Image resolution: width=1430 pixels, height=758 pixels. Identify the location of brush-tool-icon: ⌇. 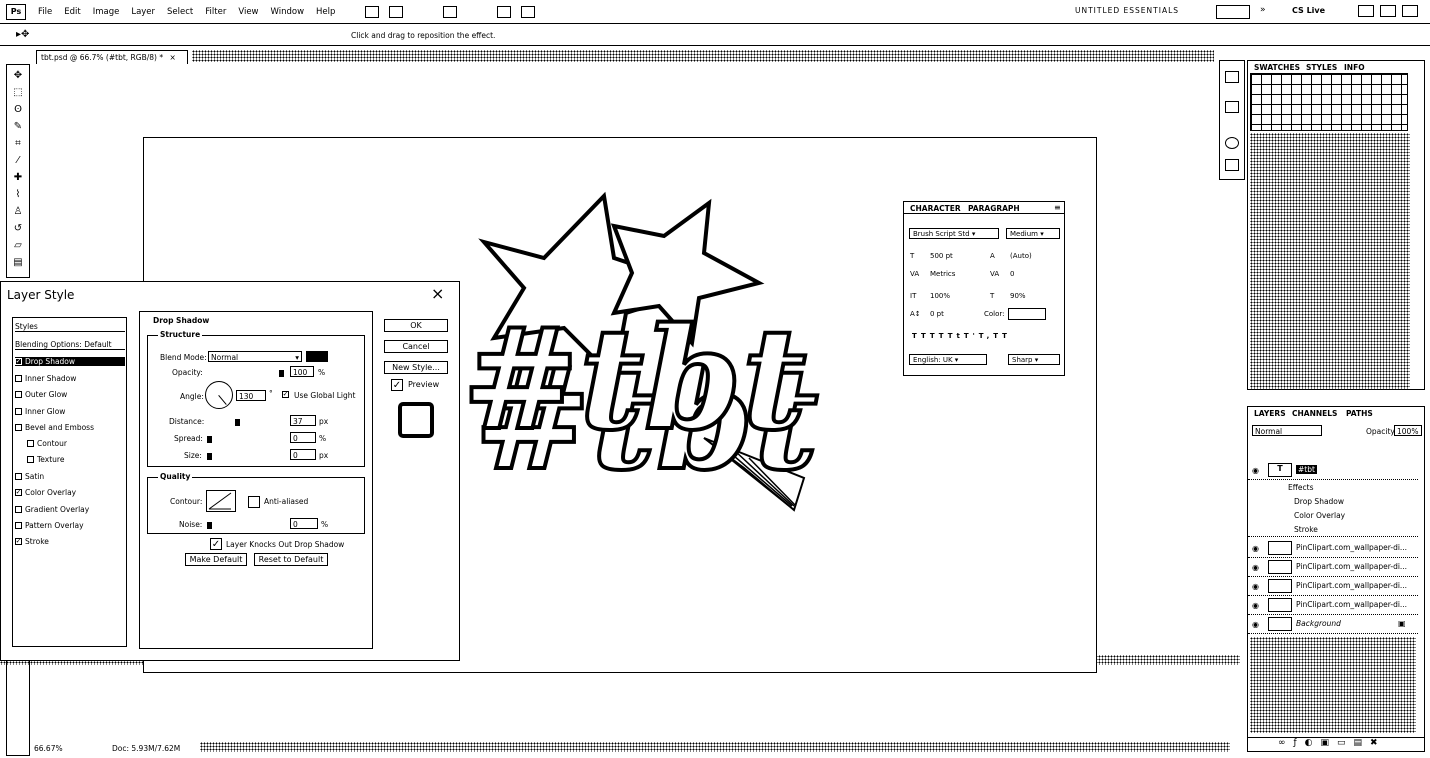
(18, 194).